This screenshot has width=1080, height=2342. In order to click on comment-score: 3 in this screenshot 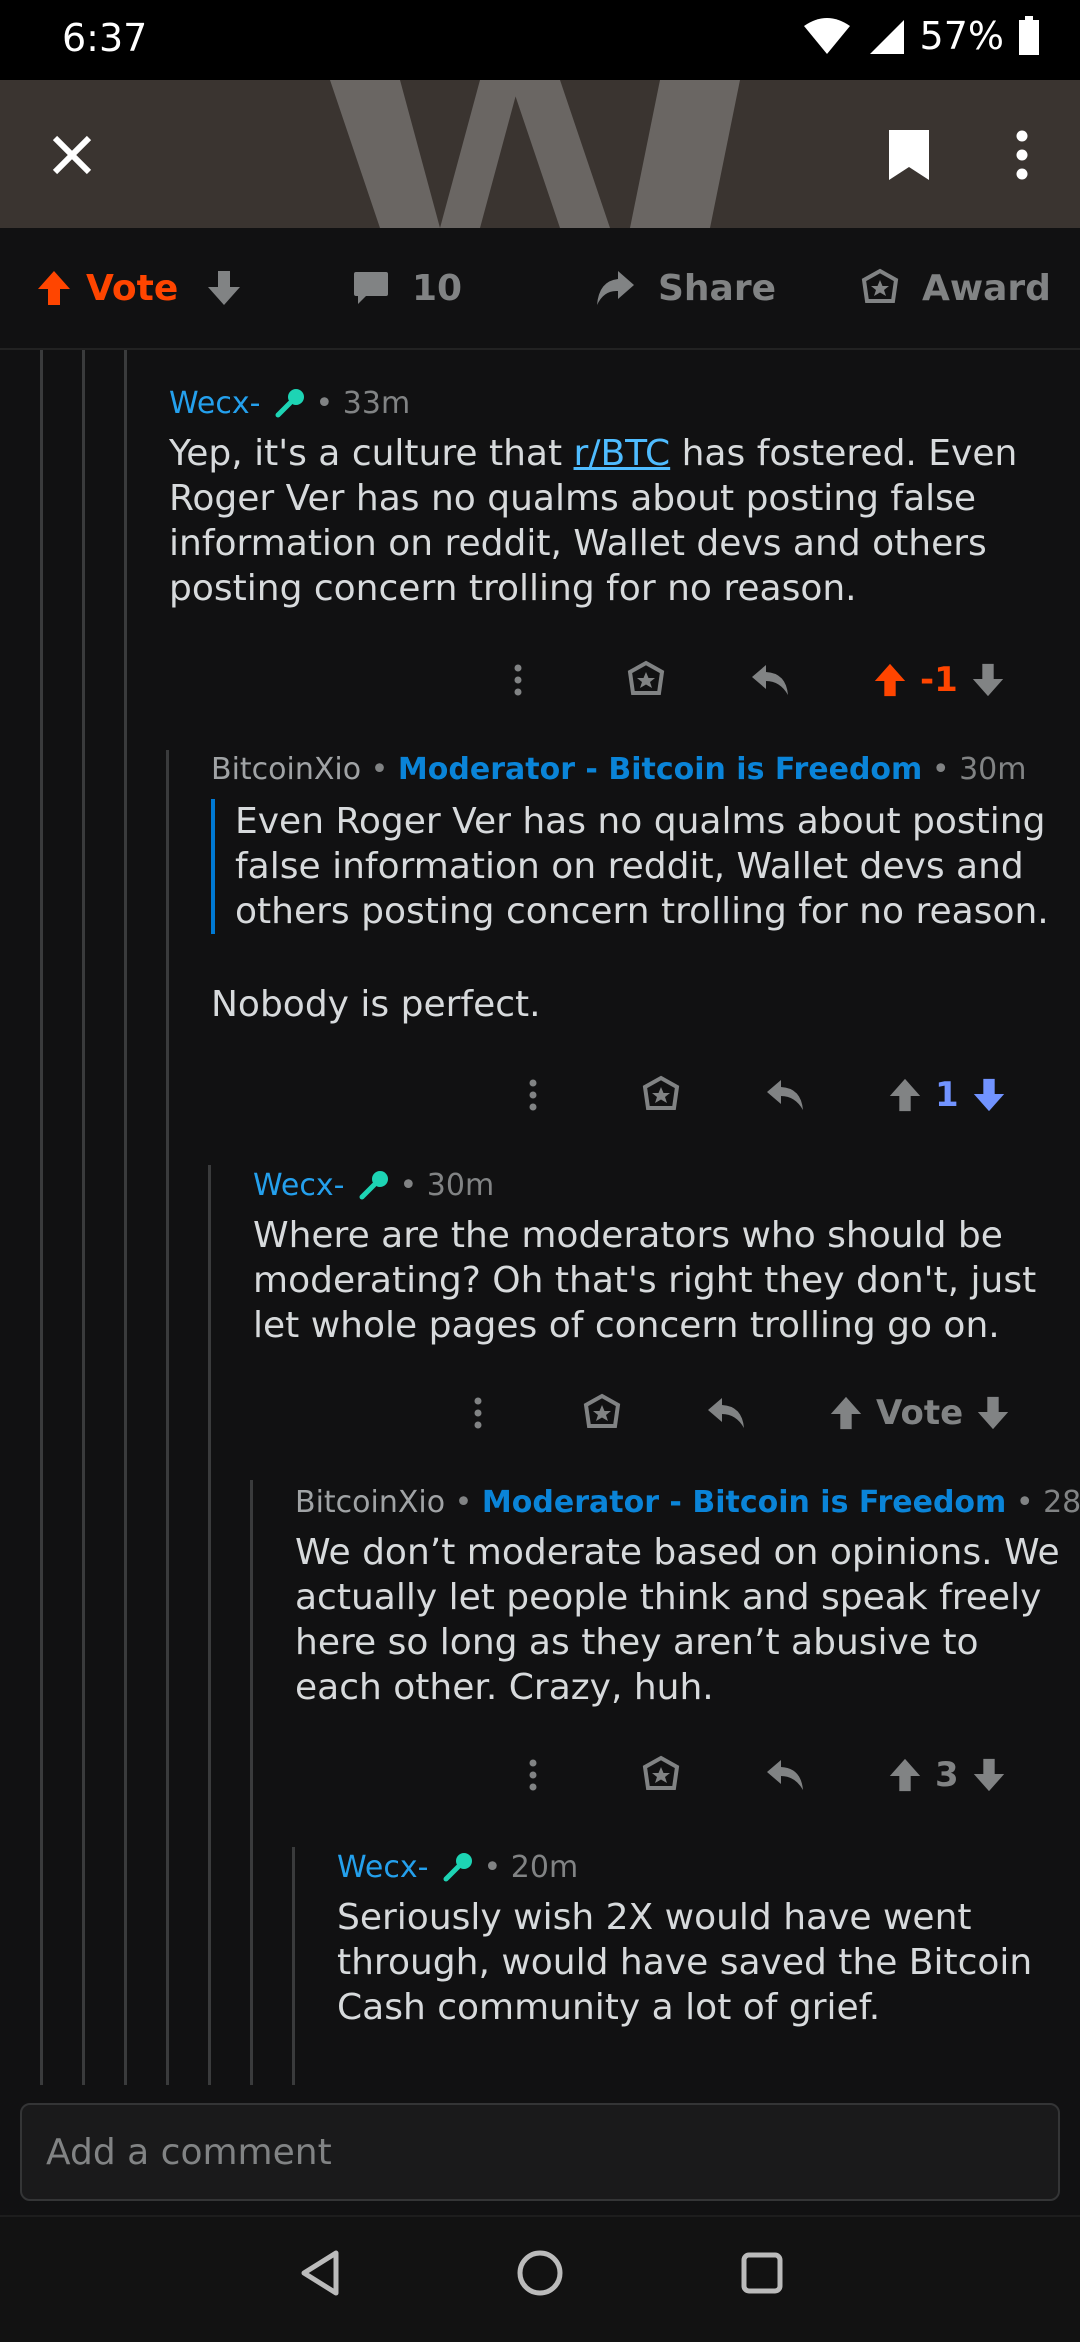, I will do `click(947, 1775)`.